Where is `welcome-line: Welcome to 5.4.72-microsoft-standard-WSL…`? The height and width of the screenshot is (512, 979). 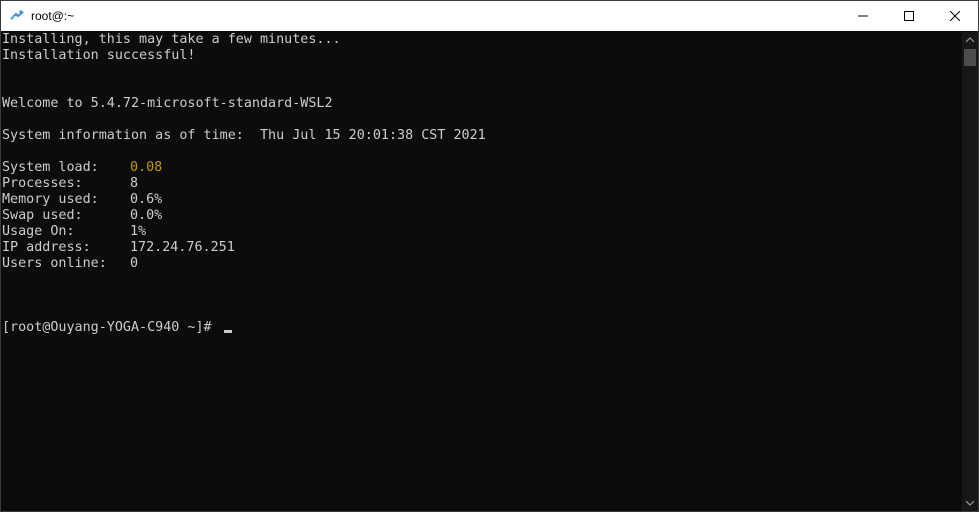 welcome-line: Welcome to 5.4.72-microsoft-standard-WSL… is located at coordinates (167, 103).